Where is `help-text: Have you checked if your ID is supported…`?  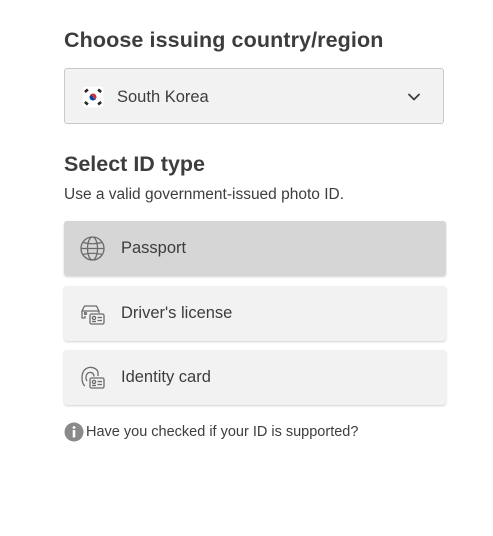
help-text: Have you checked if your ID is supported… is located at coordinates (222, 432).